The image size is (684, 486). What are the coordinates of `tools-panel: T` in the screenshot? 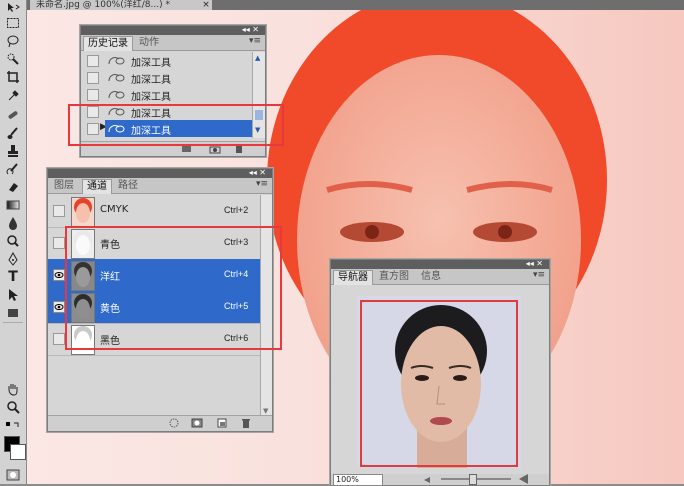 It's located at (13, 242).